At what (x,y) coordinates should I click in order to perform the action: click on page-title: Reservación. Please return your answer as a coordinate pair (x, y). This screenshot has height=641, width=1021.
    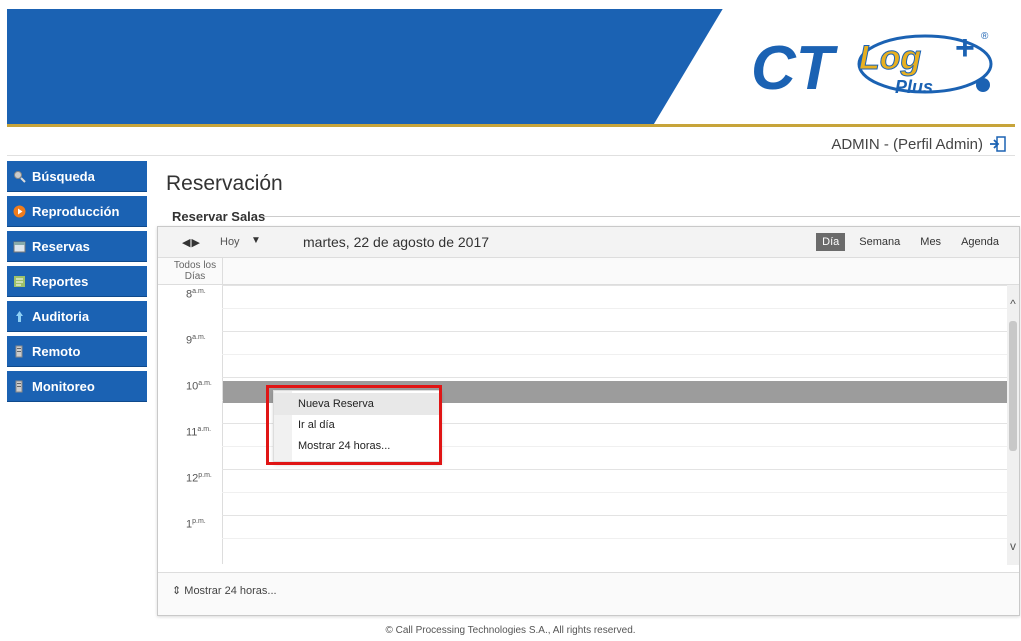
    Looking at the image, I should click on (224, 183).